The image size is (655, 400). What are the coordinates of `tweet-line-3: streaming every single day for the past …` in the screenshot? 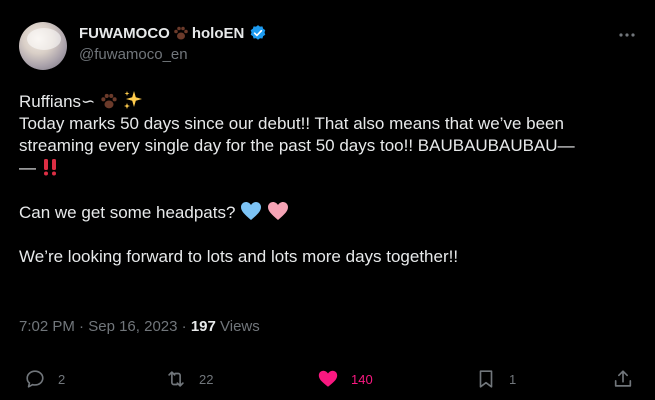 It's located at (297, 145).